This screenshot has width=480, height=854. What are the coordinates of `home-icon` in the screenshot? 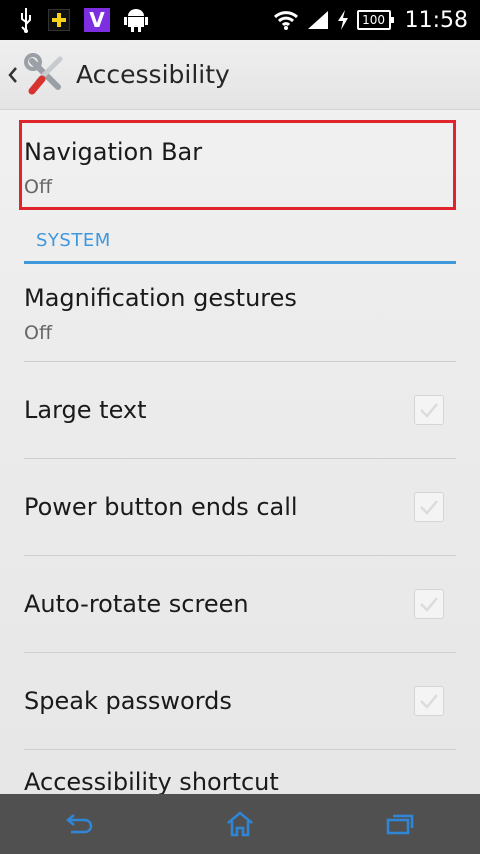 It's located at (240, 824).